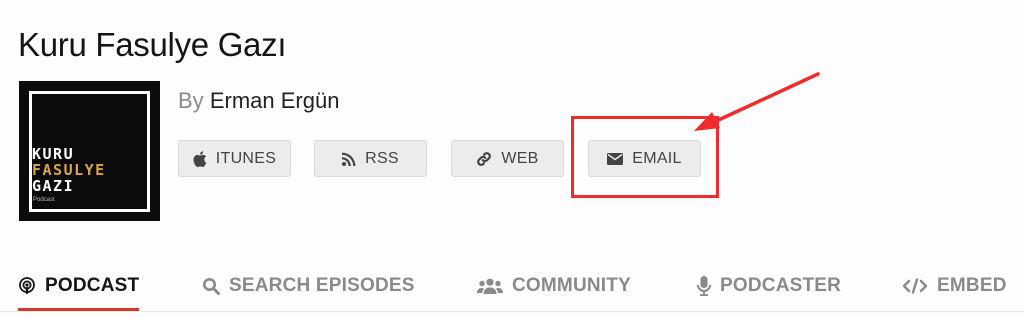  I want to click on users-icon, so click(490, 286).